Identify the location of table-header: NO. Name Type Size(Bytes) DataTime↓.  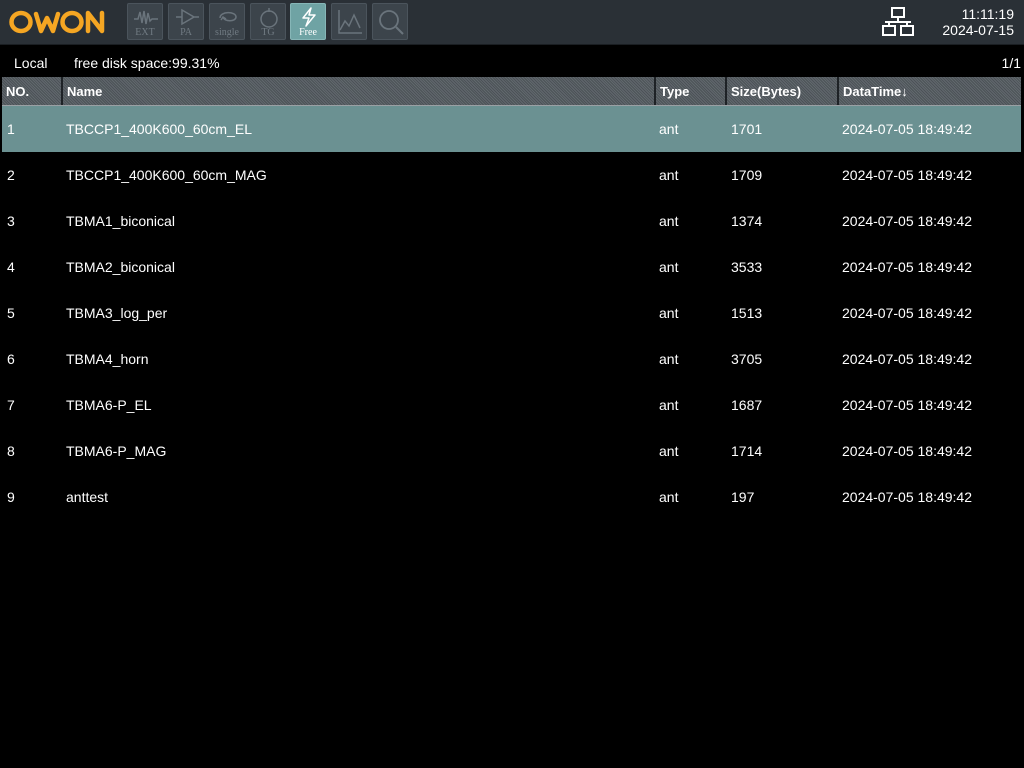
(511, 91).